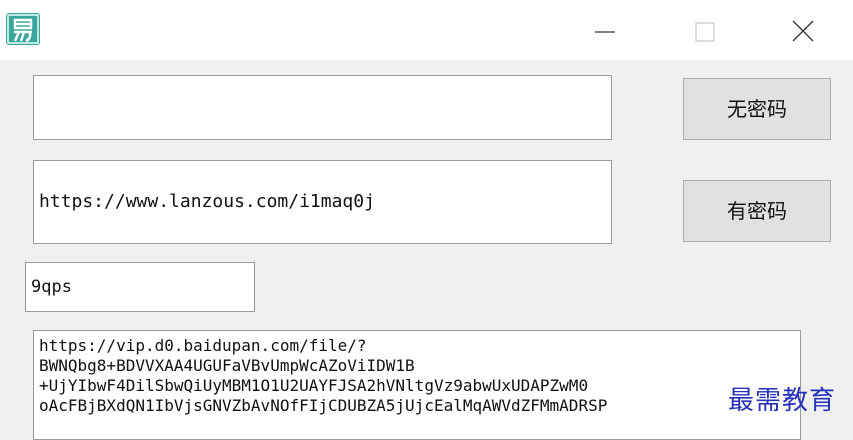  Describe the element at coordinates (322, 107) in the screenshot. I see `url-input-empty` at that location.